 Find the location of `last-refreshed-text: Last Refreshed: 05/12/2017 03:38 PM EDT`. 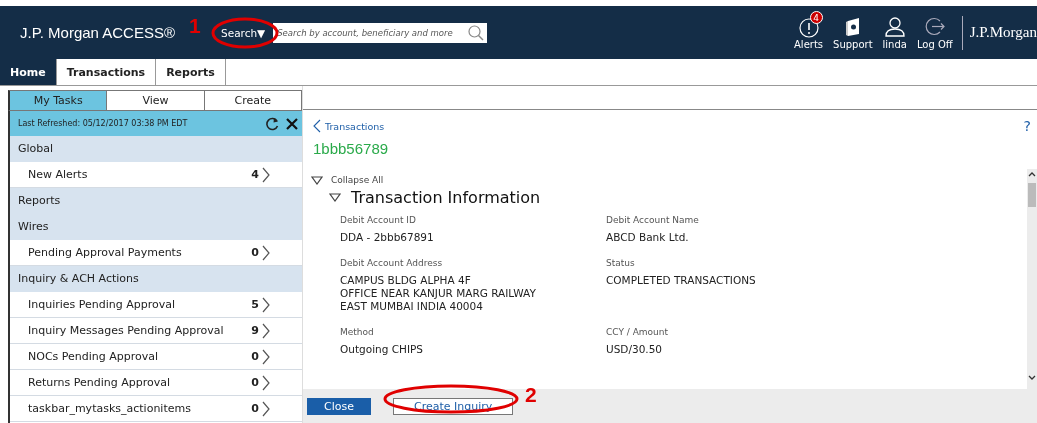

last-refreshed-text: Last Refreshed: 05/12/2017 03:38 PM EDT is located at coordinates (103, 123).